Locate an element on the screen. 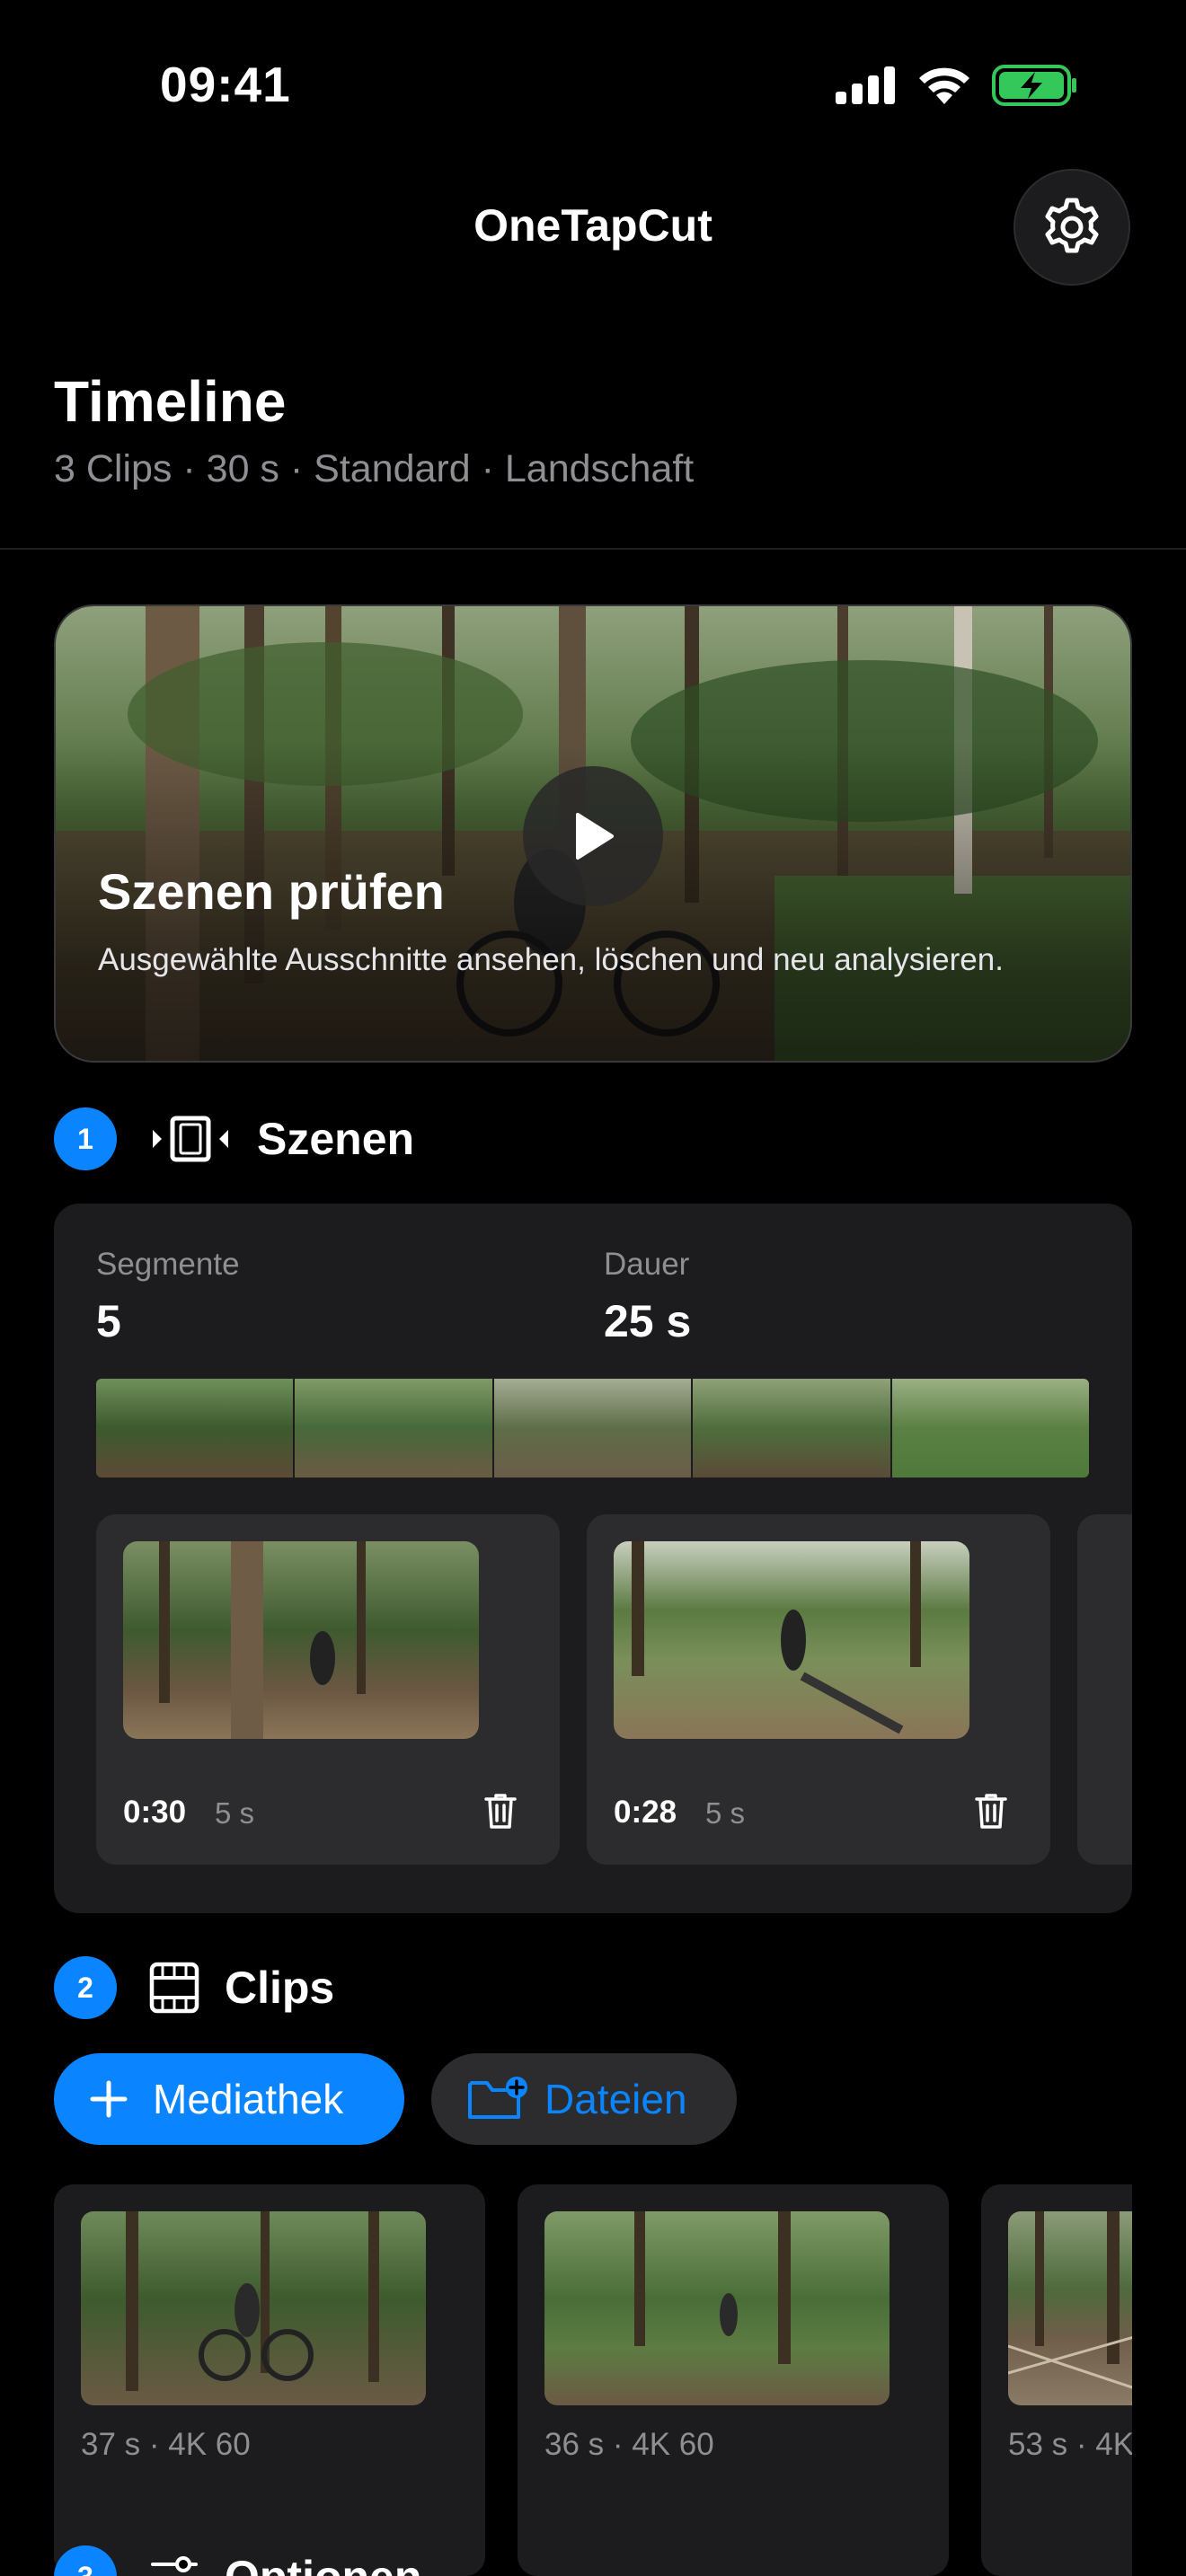 The image size is (1186, 2576). button-label: Mediathek is located at coordinates (248, 2099).